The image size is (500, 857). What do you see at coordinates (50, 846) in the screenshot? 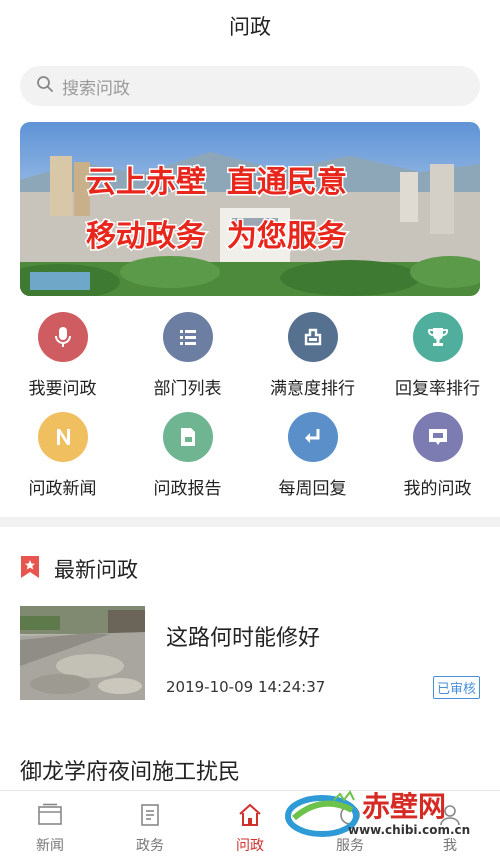
I see `tab-label: 新闻` at bounding box center [50, 846].